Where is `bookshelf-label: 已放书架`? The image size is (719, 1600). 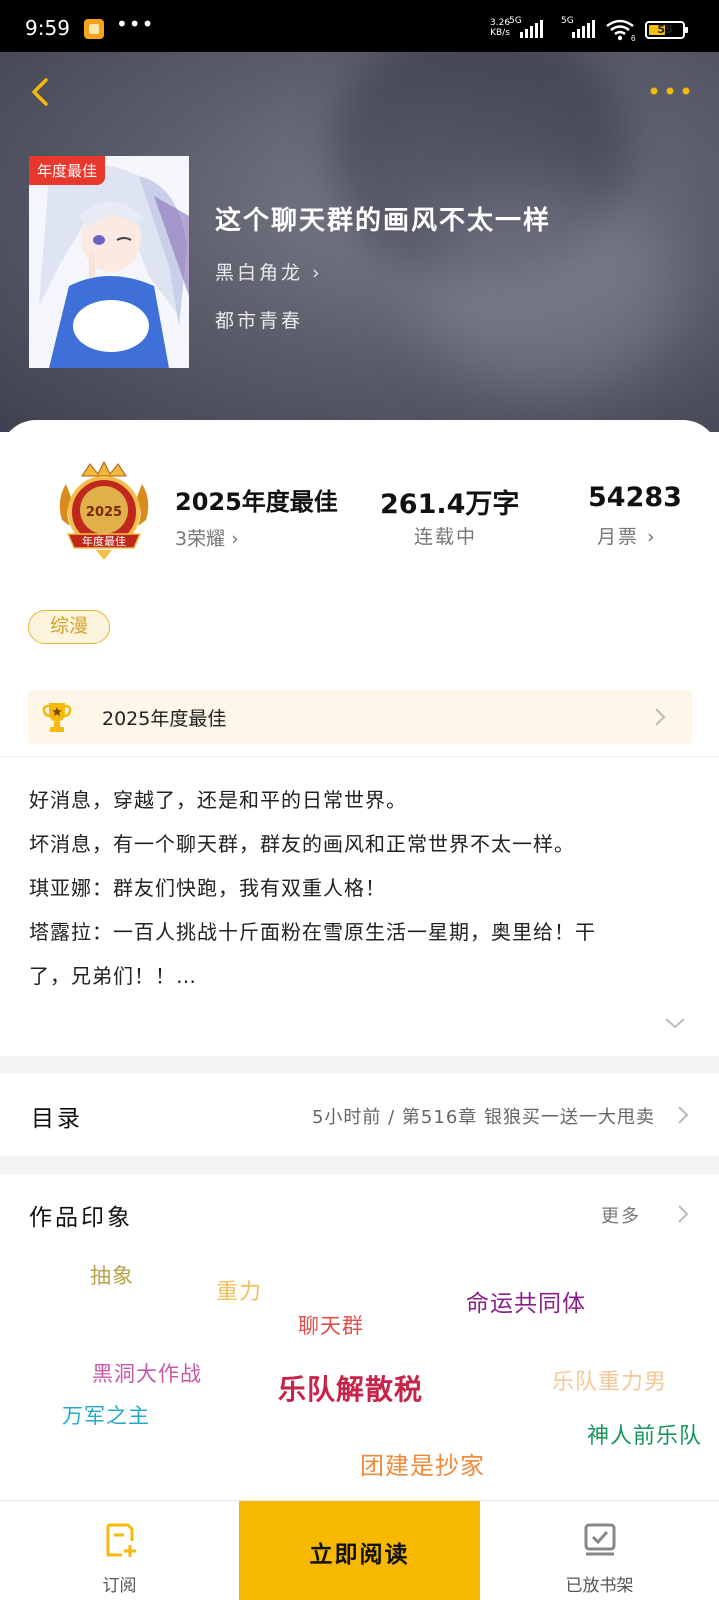
bookshelf-label: 已放书架 is located at coordinates (599, 1586).